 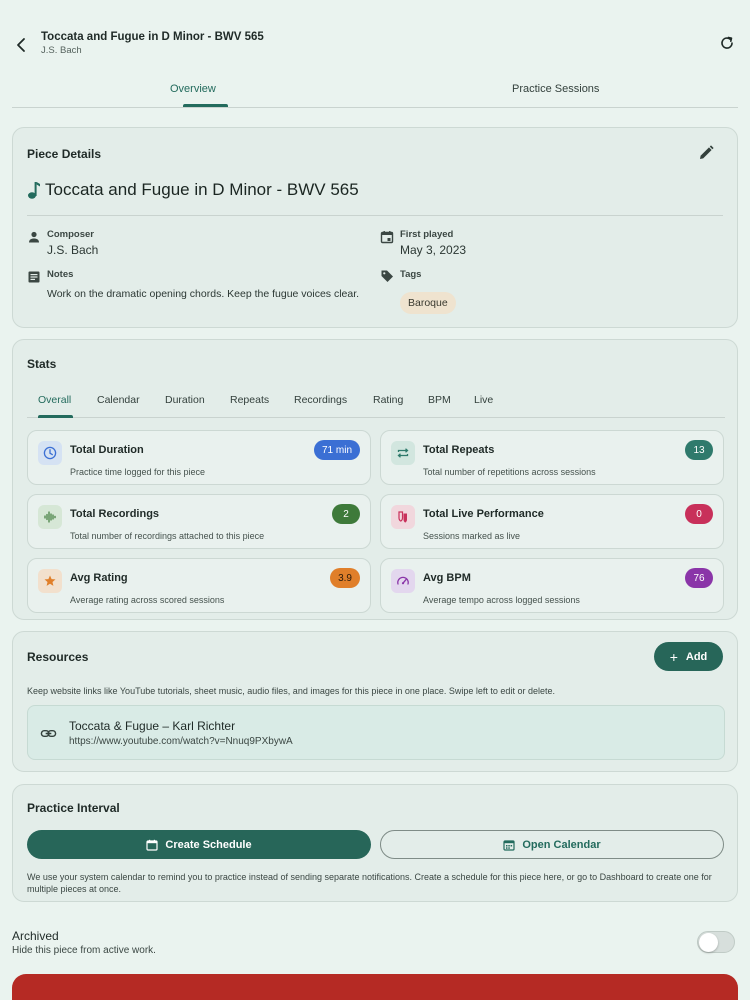 What do you see at coordinates (387, 276) in the screenshot?
I see `tag-icon` at bounding box center [387, 276].